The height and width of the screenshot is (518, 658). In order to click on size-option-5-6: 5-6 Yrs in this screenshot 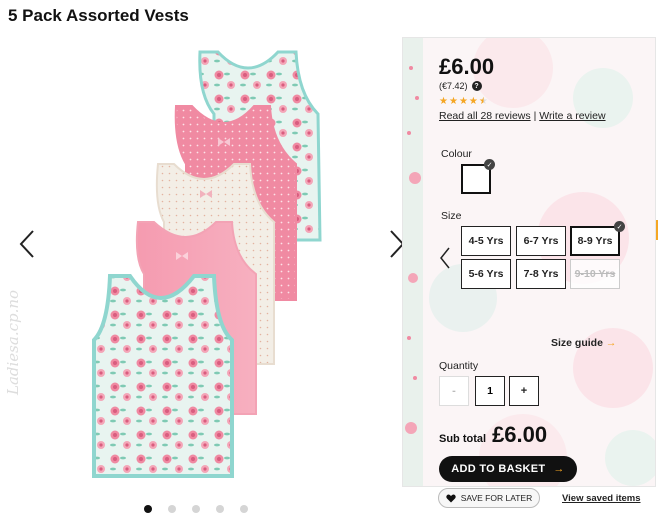, I will do `click(486, 274)`.